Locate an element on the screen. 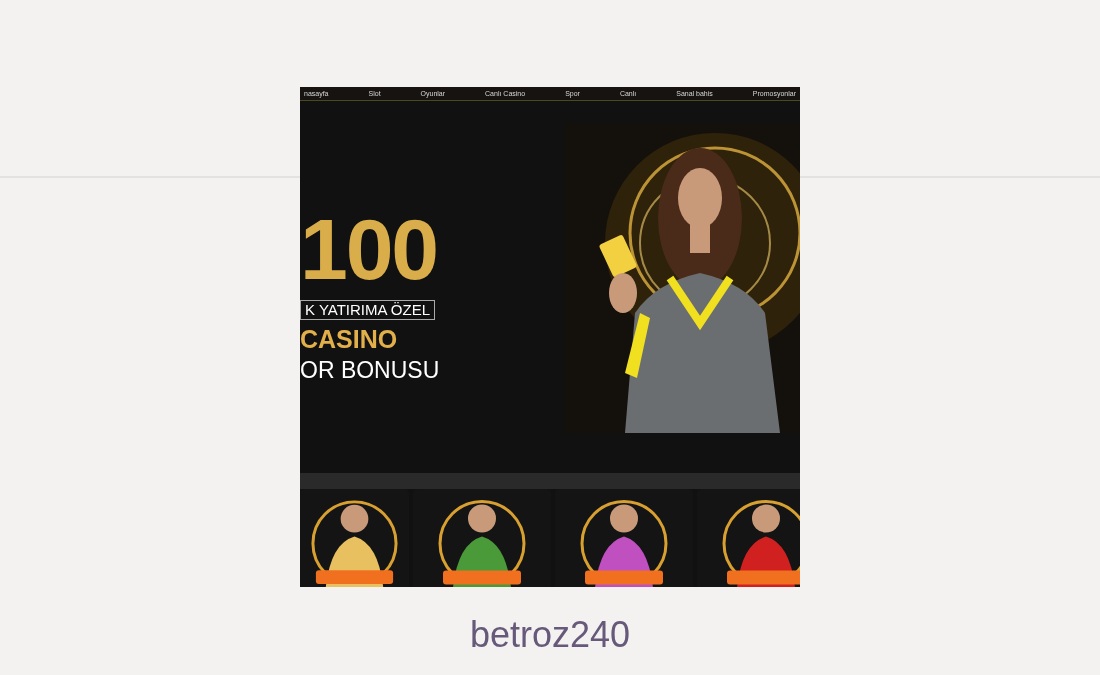 The image size is (1100, 675). bonus-title: CASINO is located at coordinates (349, 340).